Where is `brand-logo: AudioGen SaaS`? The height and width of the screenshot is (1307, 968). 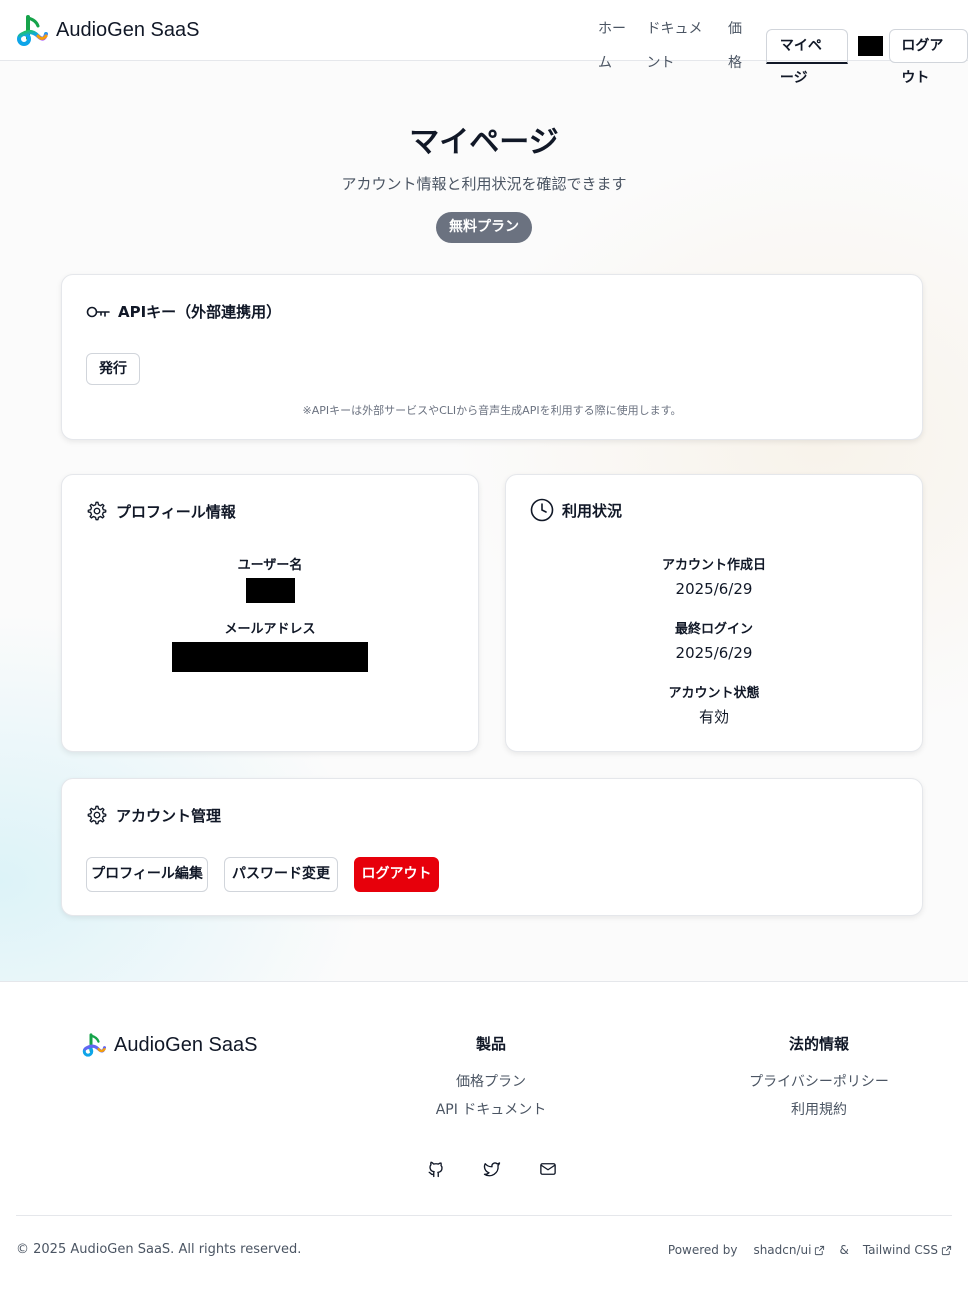 brand-logo: AudioGen SaaS is located at coordinates (107, 30).